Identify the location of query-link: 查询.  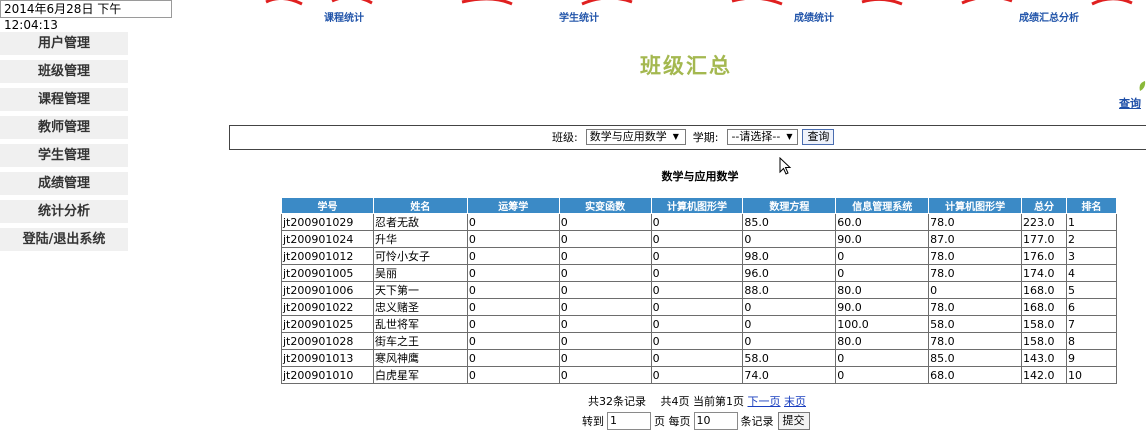
(1130, 103).